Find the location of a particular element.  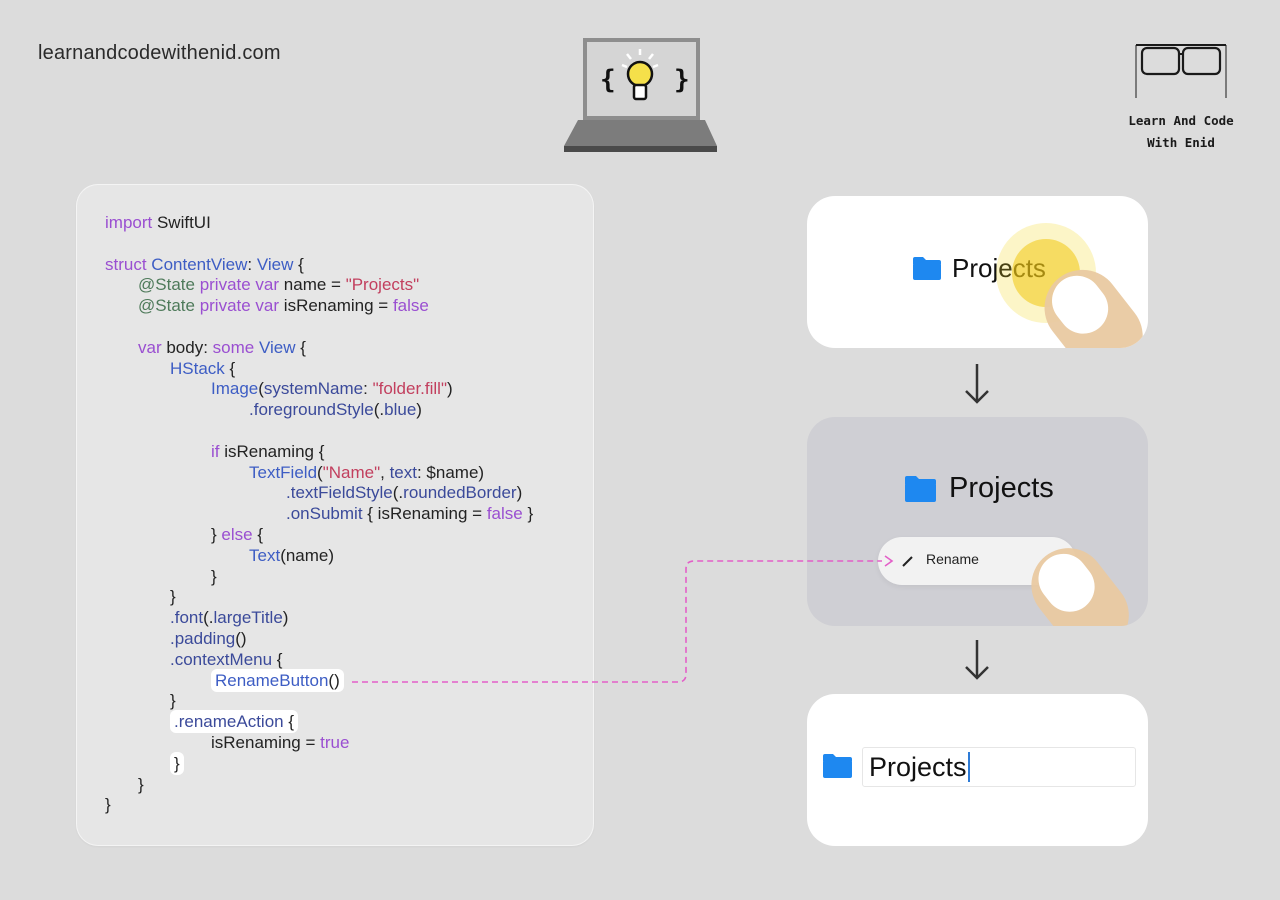

brand-logo: Learn And Code With Enid is located at coordinates (1181, 97).